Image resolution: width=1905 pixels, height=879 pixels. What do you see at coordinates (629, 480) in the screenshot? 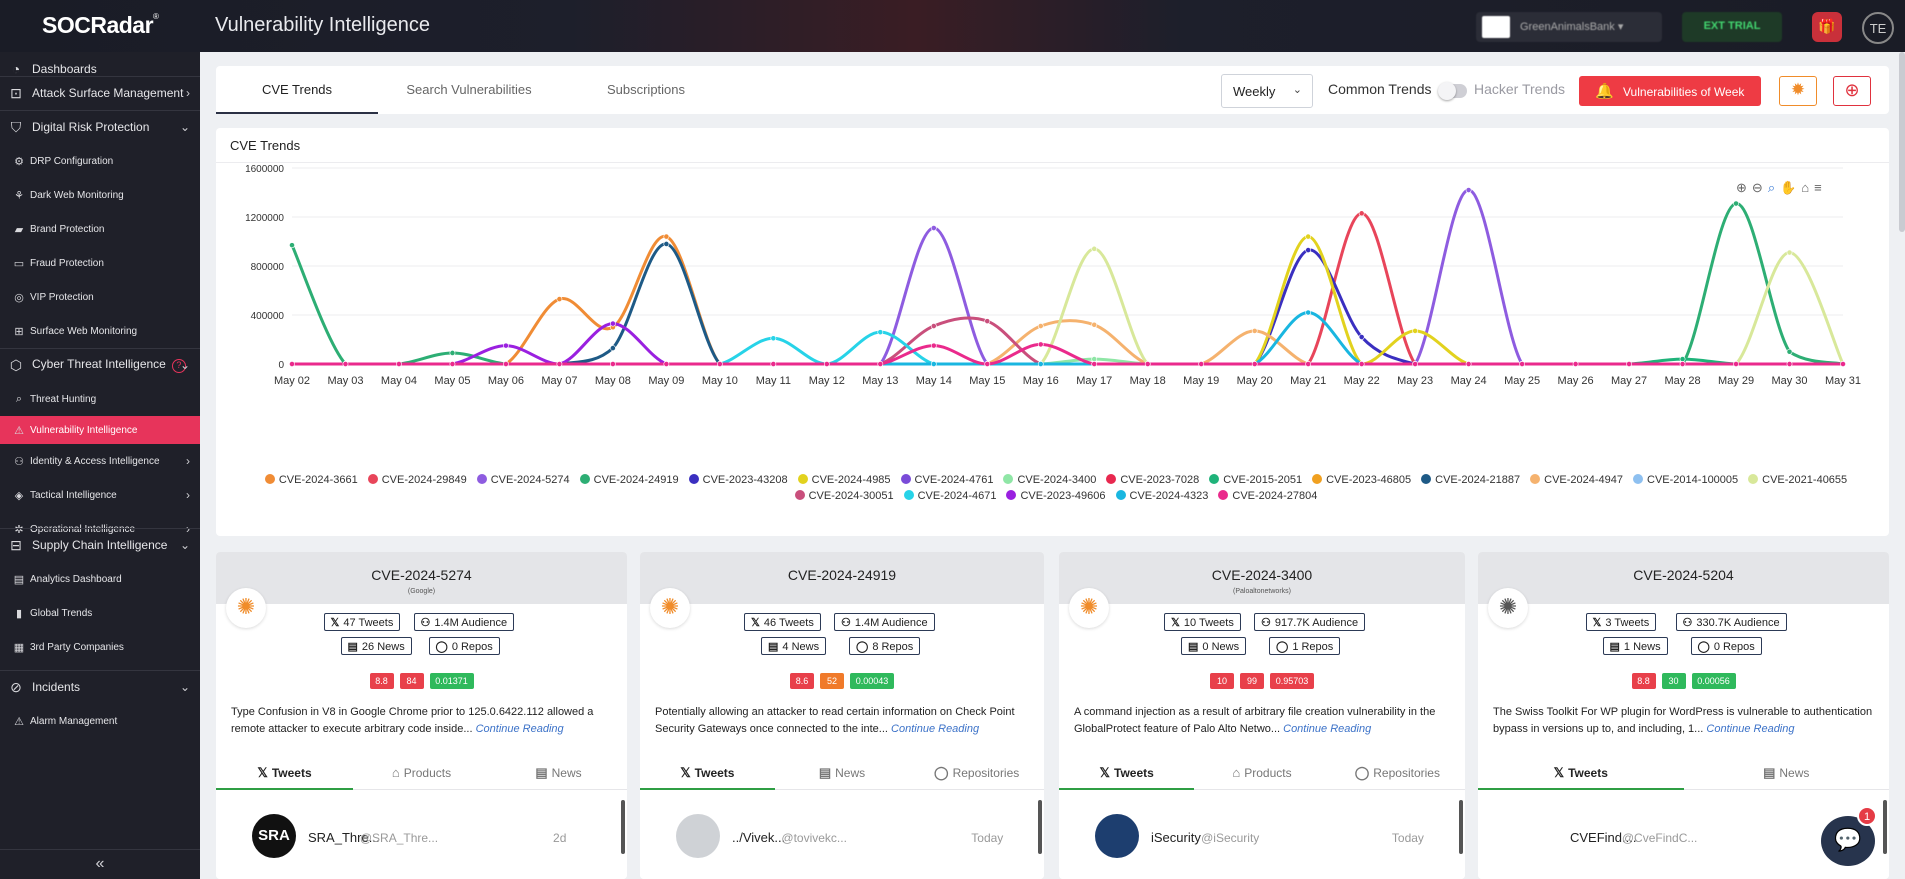
I see `legend-item: CVE-2024-24919` at bounding box center [629, 480].